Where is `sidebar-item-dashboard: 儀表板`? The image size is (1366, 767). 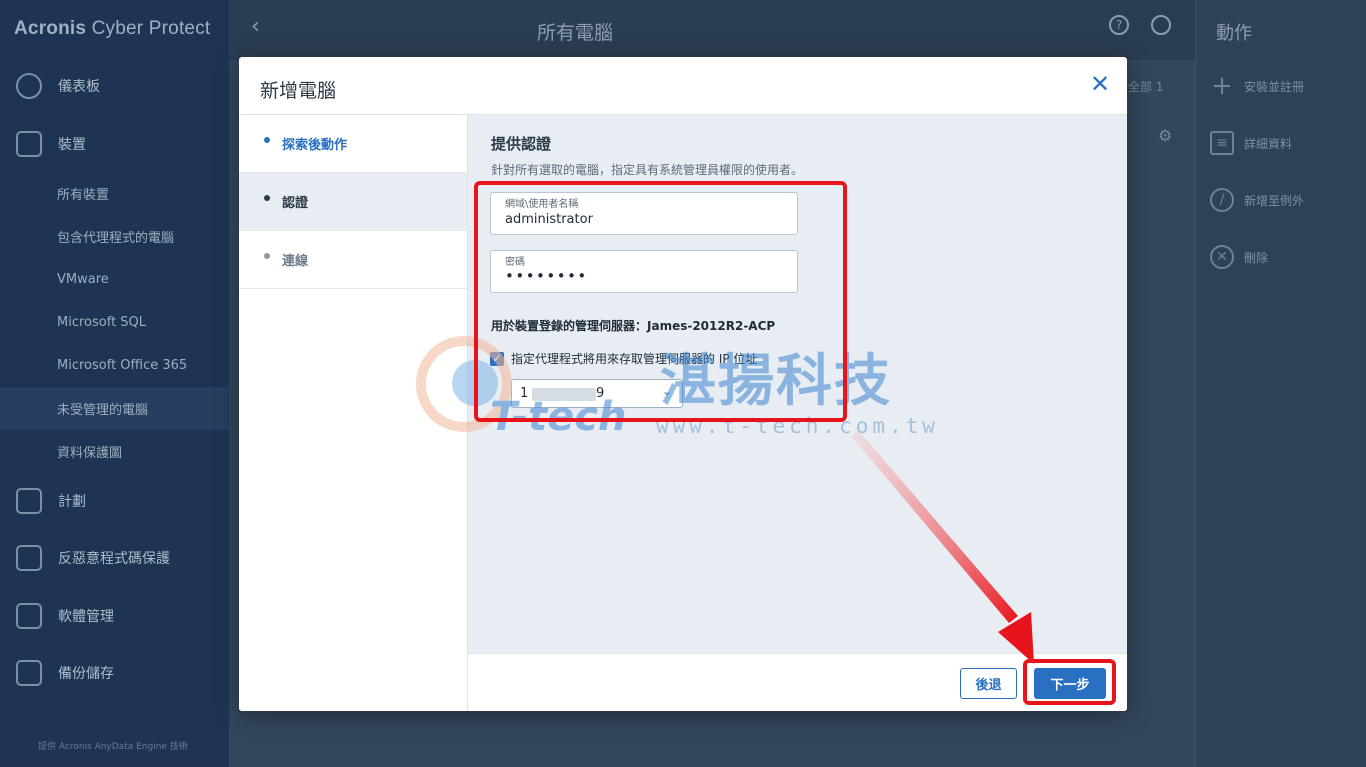
sidebar-item-dashboard: 儀表板 is located at coordinates (114, 86).